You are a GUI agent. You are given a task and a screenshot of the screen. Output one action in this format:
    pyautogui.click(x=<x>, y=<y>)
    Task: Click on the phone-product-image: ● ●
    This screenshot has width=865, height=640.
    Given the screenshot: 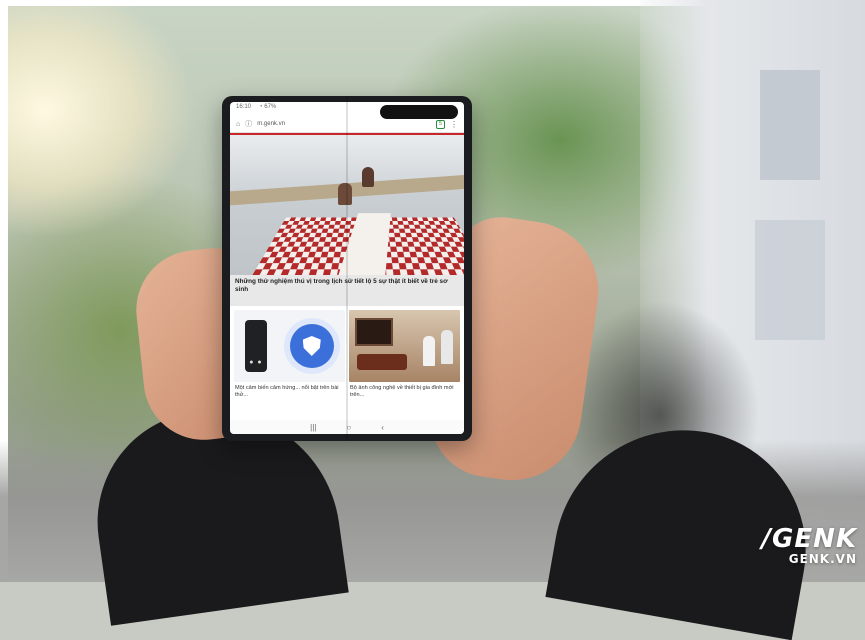 What is the action you would take?
    pyautogui.click(x=256, y=346)
    